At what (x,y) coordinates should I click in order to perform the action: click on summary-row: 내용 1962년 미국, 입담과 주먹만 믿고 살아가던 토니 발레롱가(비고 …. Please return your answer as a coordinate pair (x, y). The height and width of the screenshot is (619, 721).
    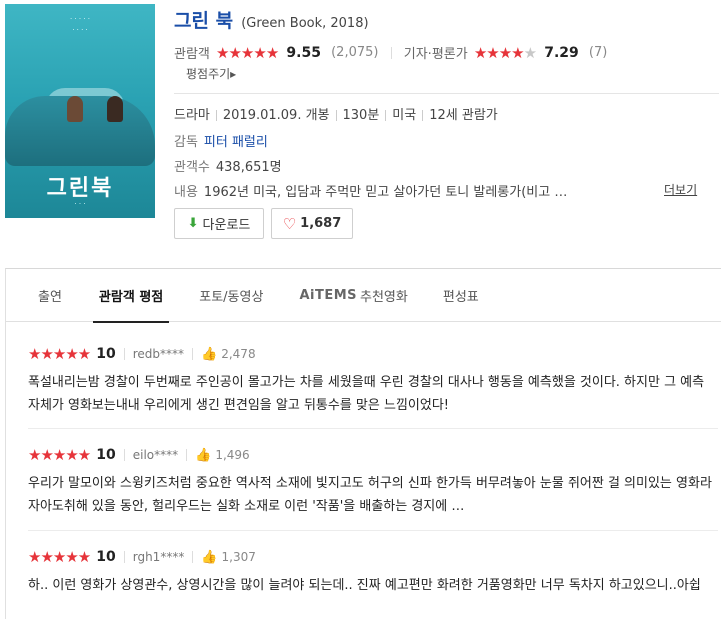
    Looking at the image, I should click on (370, 190).